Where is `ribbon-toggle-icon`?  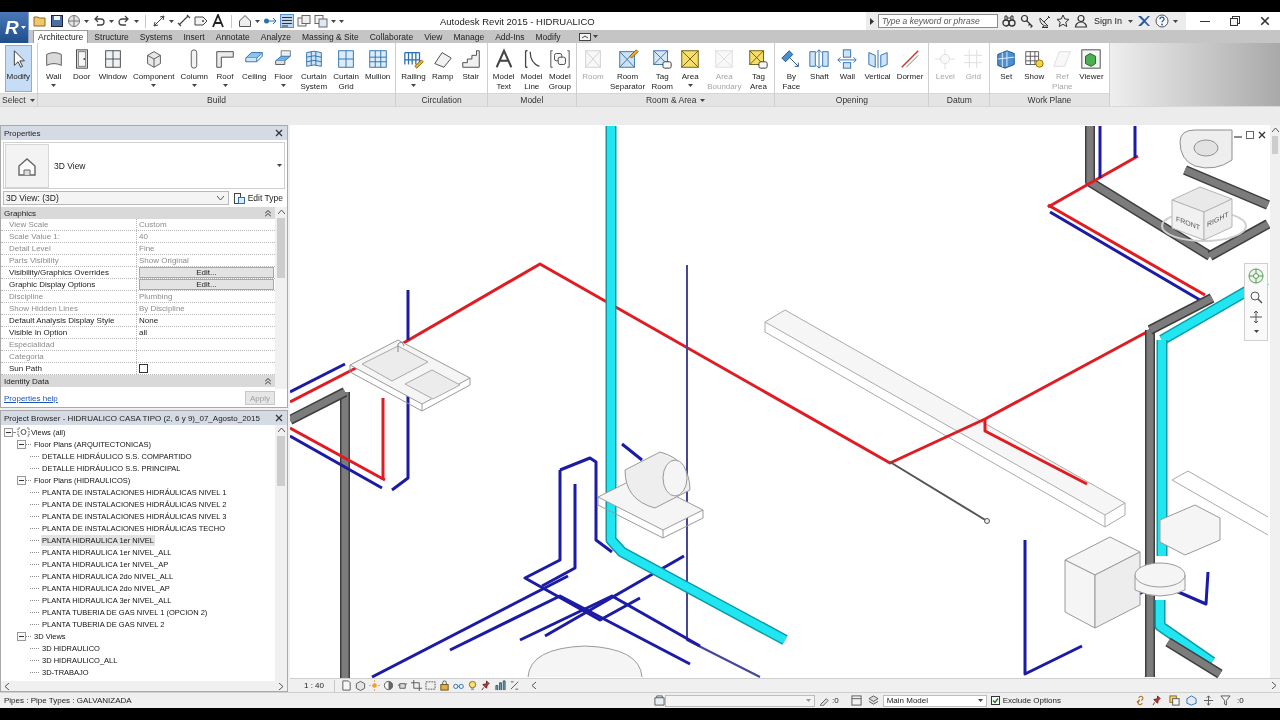
ribbon-toggle-icon is located at coordinates (584, 36).